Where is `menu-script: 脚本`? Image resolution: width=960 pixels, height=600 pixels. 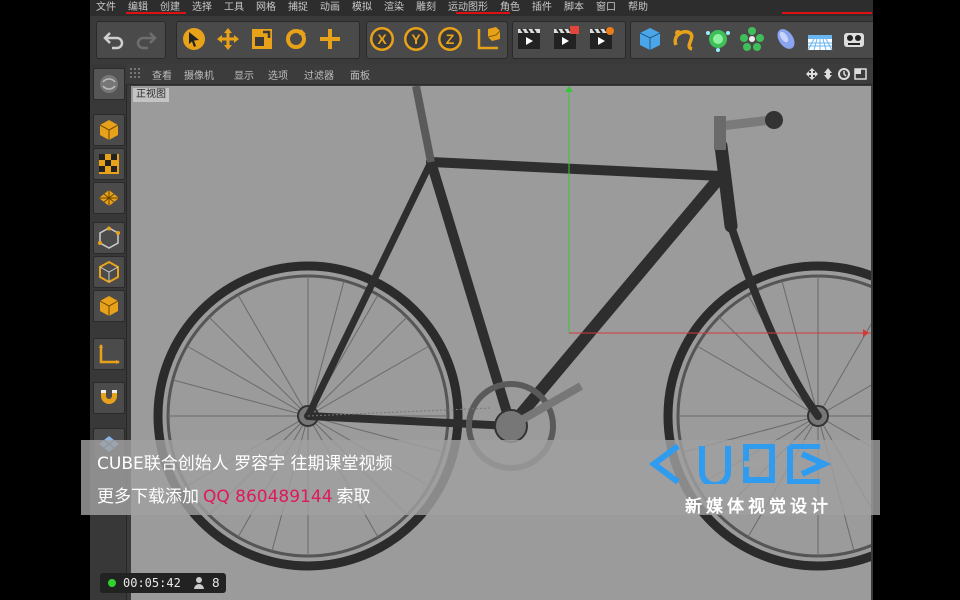
menu-script: 脚本 is located at coordinates (574, 8).